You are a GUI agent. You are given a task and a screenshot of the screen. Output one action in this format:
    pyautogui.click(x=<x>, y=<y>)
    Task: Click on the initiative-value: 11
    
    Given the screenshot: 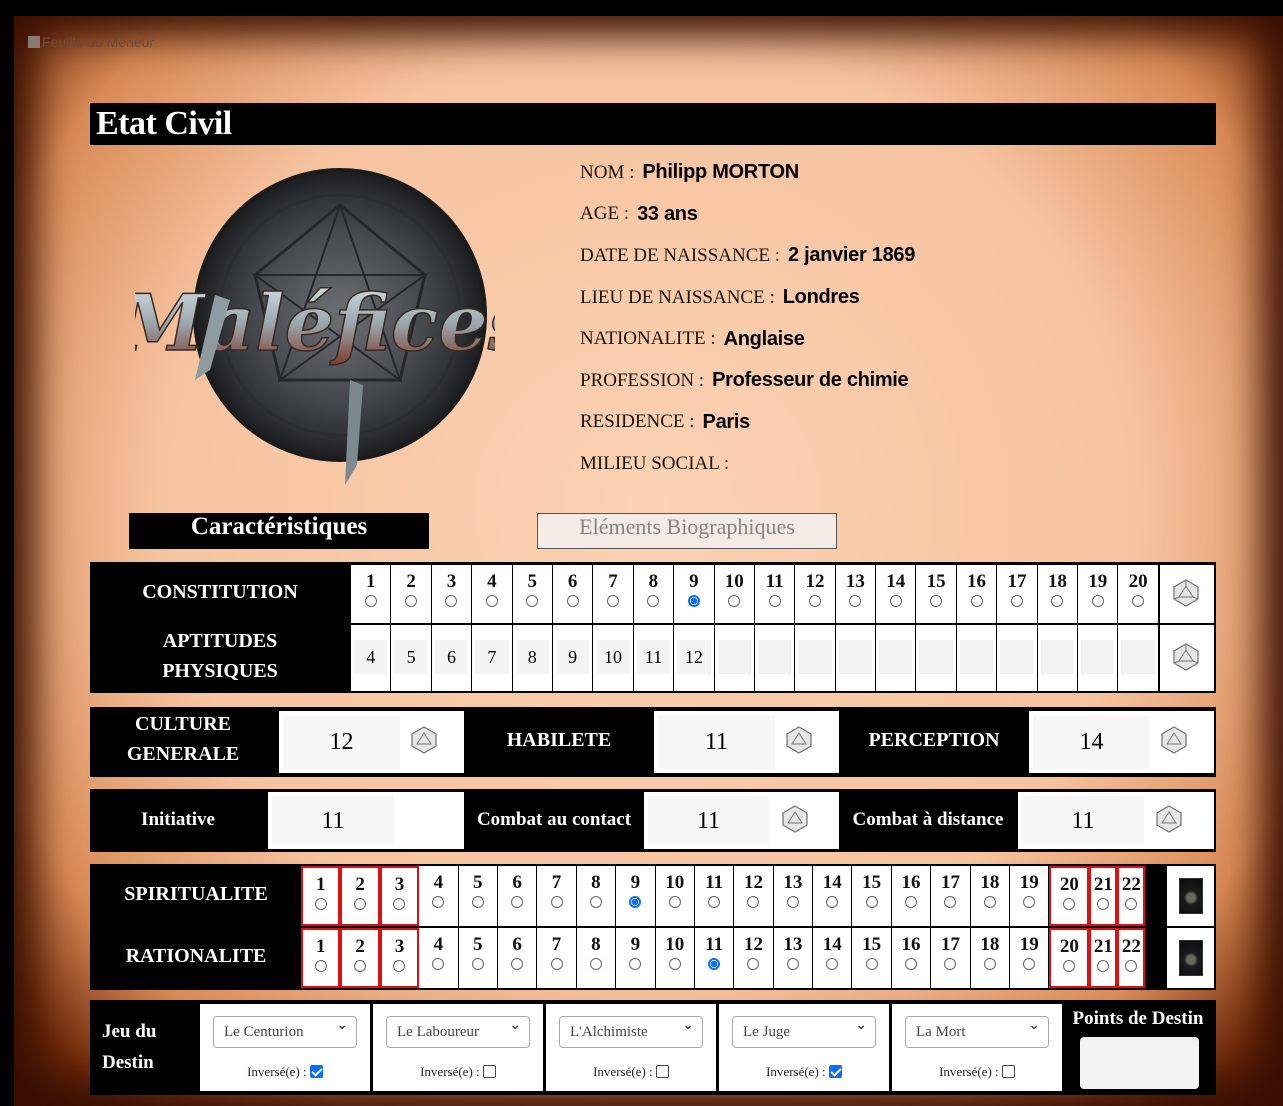 What is the action you would take?
    pyautogui.click(x=333, y=820)
    